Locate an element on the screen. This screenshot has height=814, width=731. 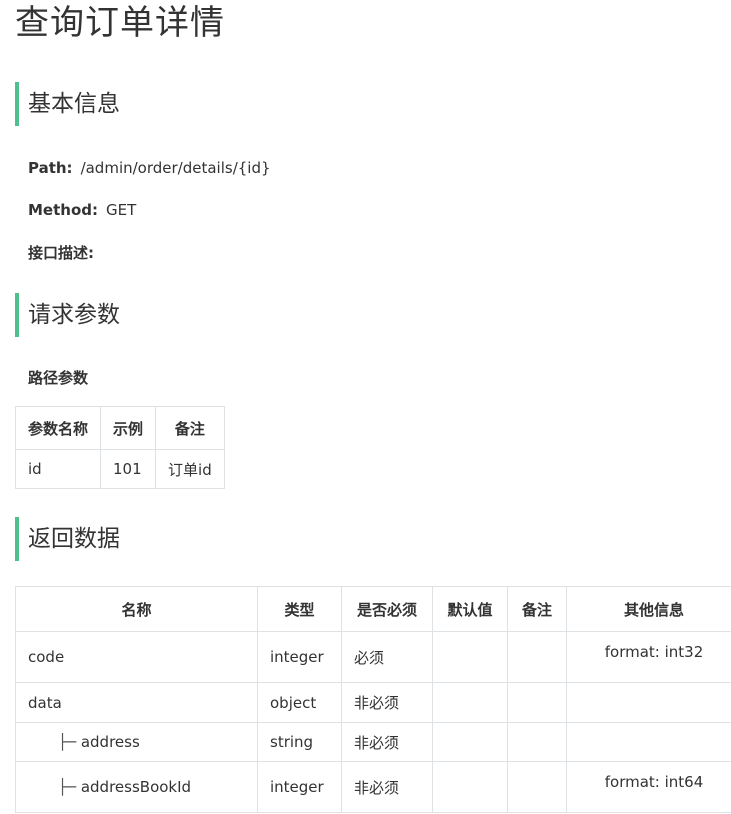
field-name-cell: ├─ addressBookId is located at coordinates (136, 787).